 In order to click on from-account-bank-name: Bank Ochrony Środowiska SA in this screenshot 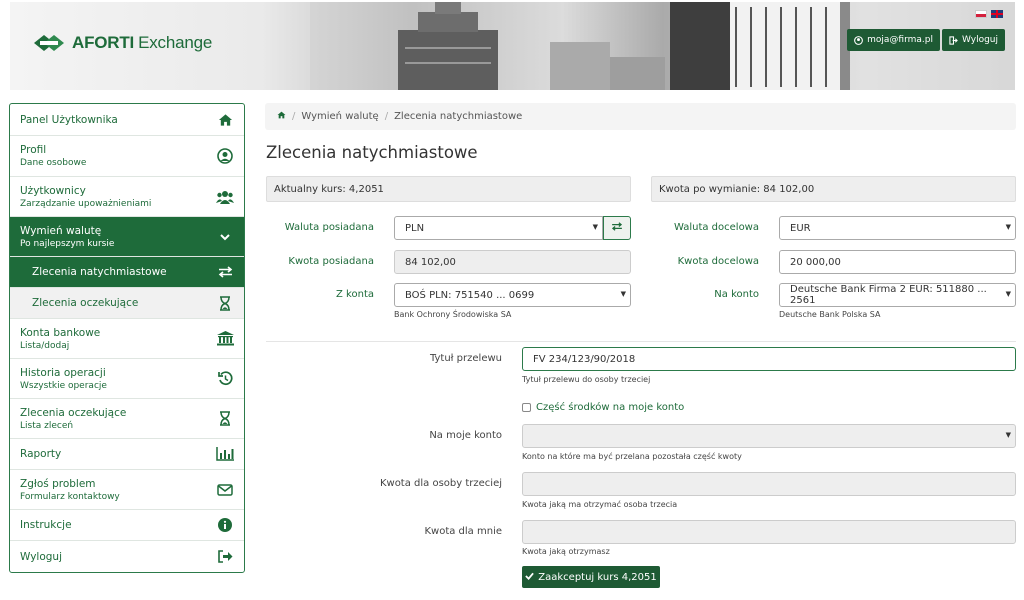, I will do `click(453, 314)`.